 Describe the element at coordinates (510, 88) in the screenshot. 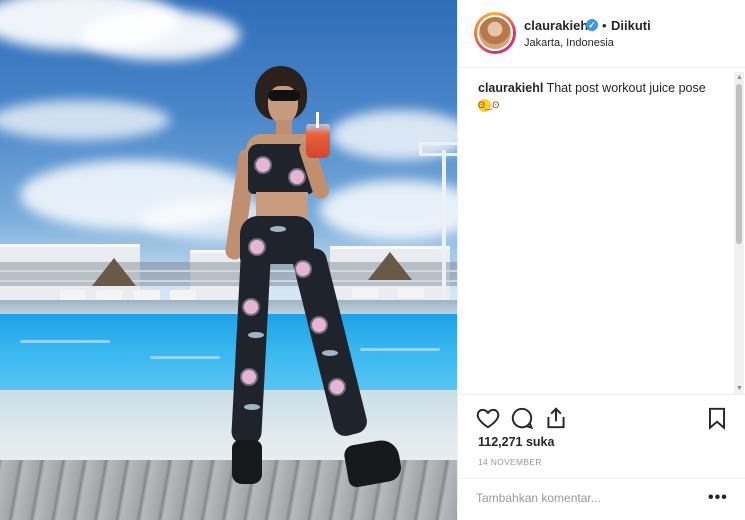

I see `caption-username: claurakiehl` at that location.